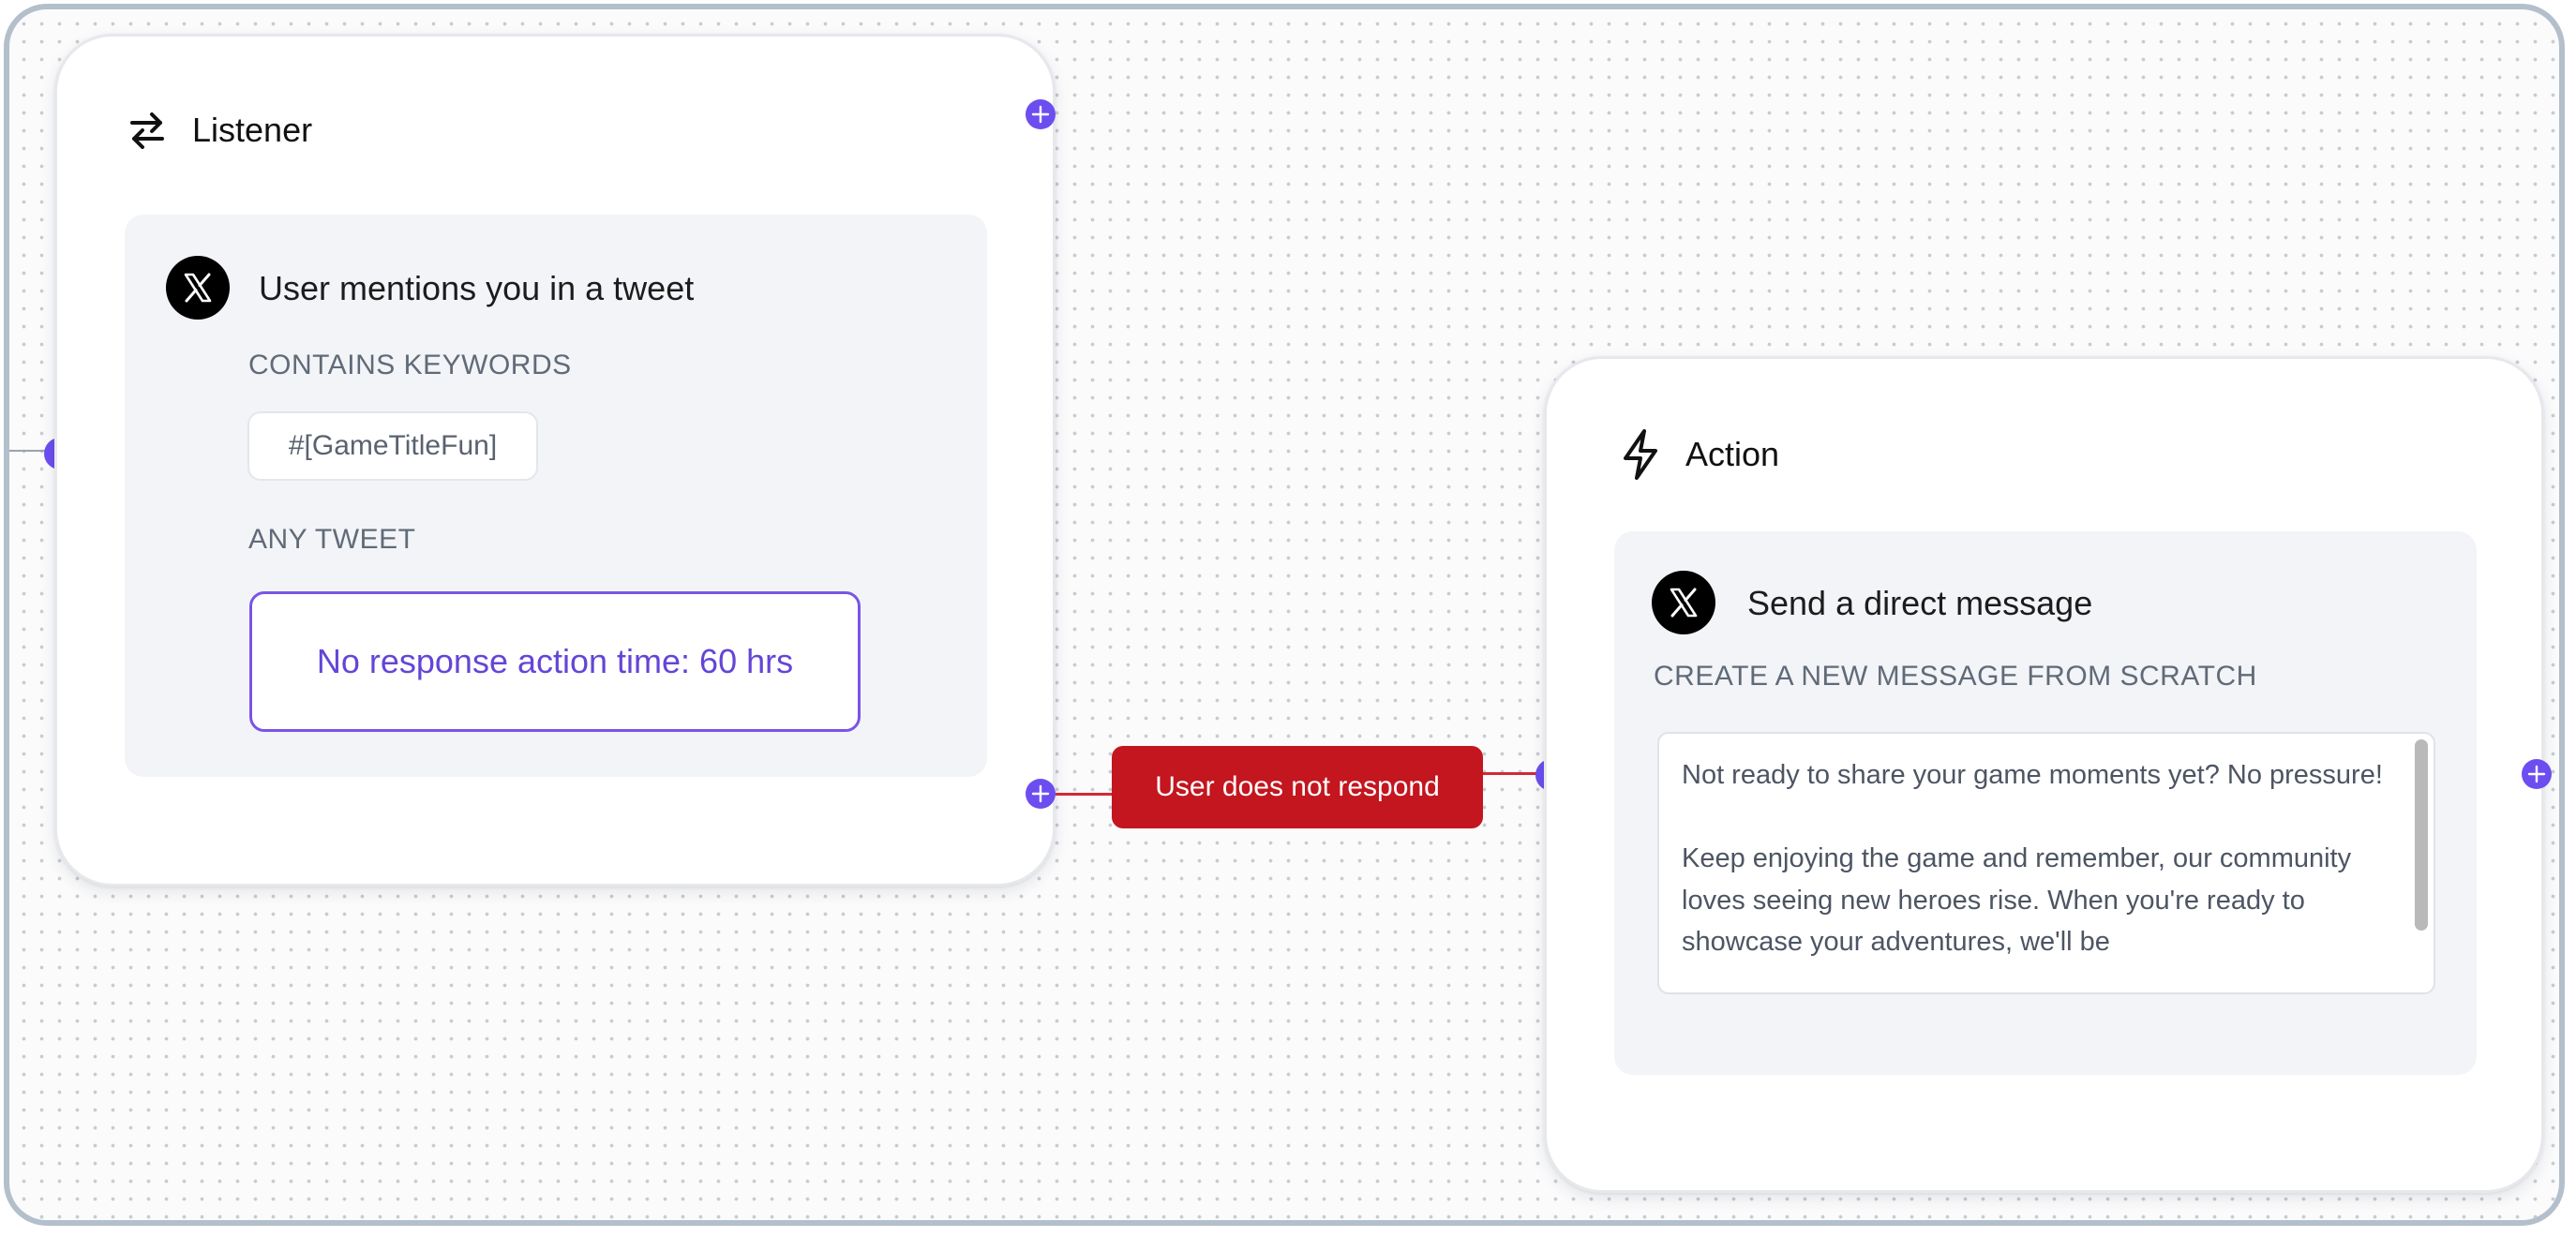 This screenshot has width=2576, height=1237. What do you see at coordinates (2421, 835) in the screenshot?
I see `message-scrollbar` at bounding box center [2421, 835].